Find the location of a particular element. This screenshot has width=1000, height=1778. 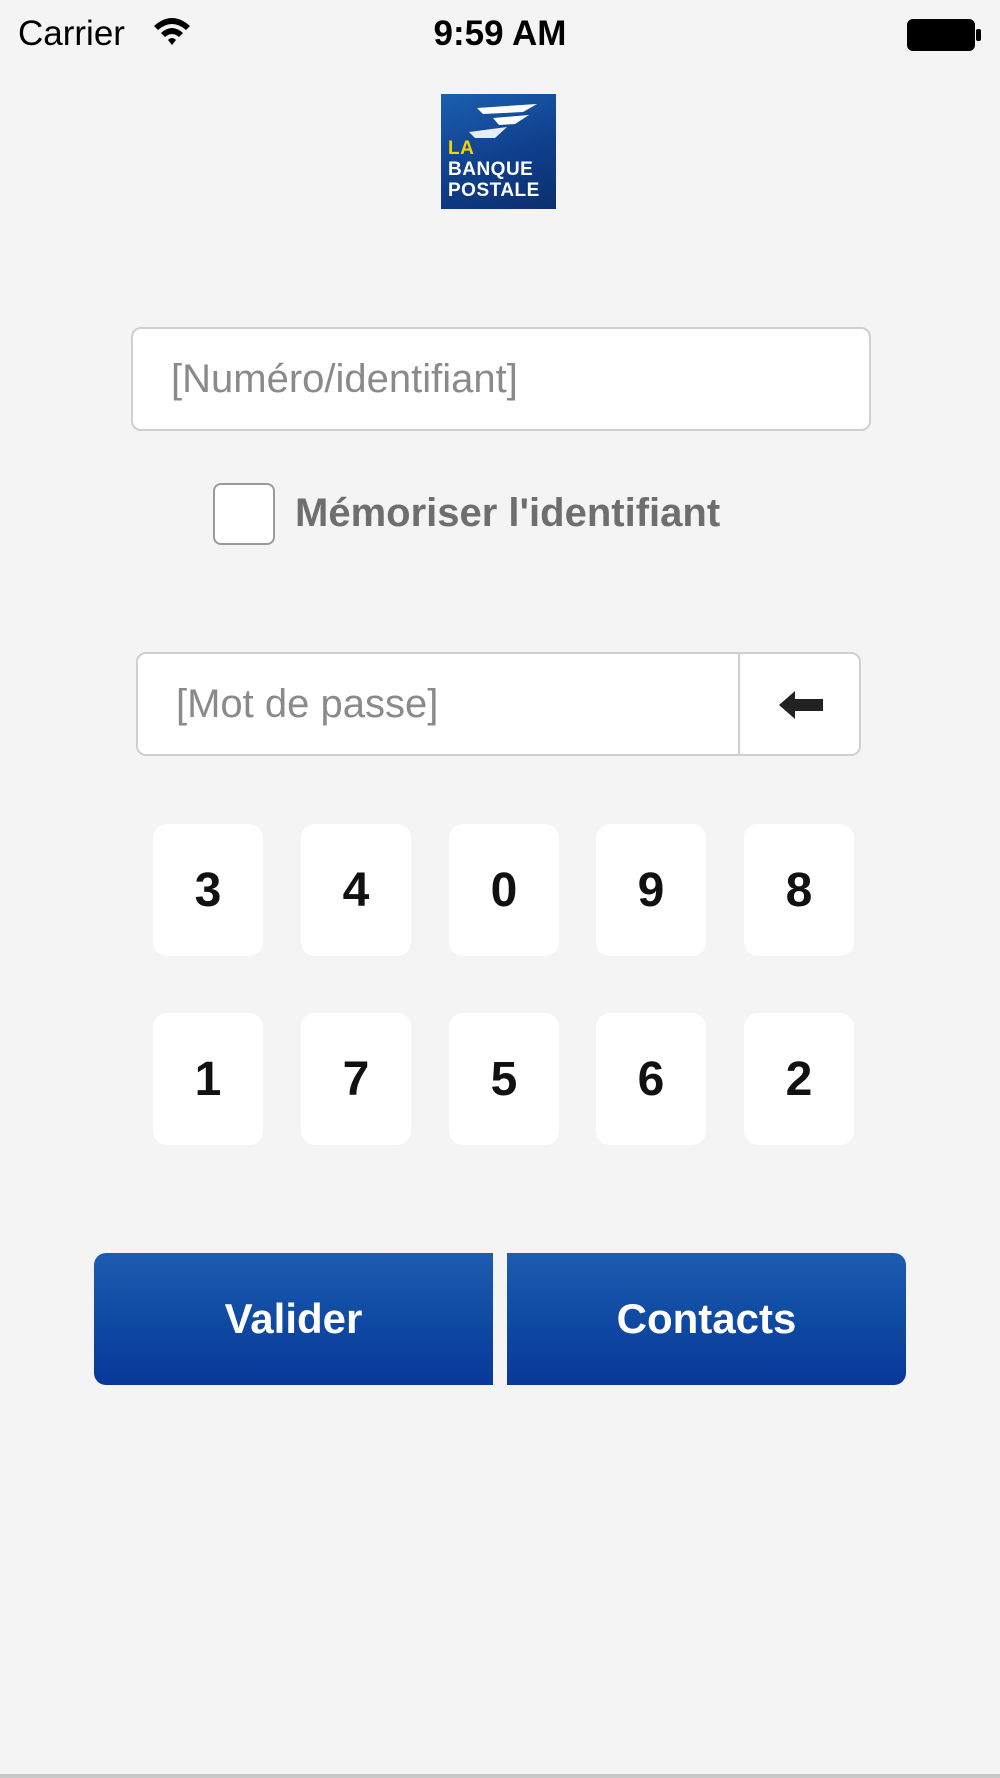

backspace-button is located at coordinates (798, 704).